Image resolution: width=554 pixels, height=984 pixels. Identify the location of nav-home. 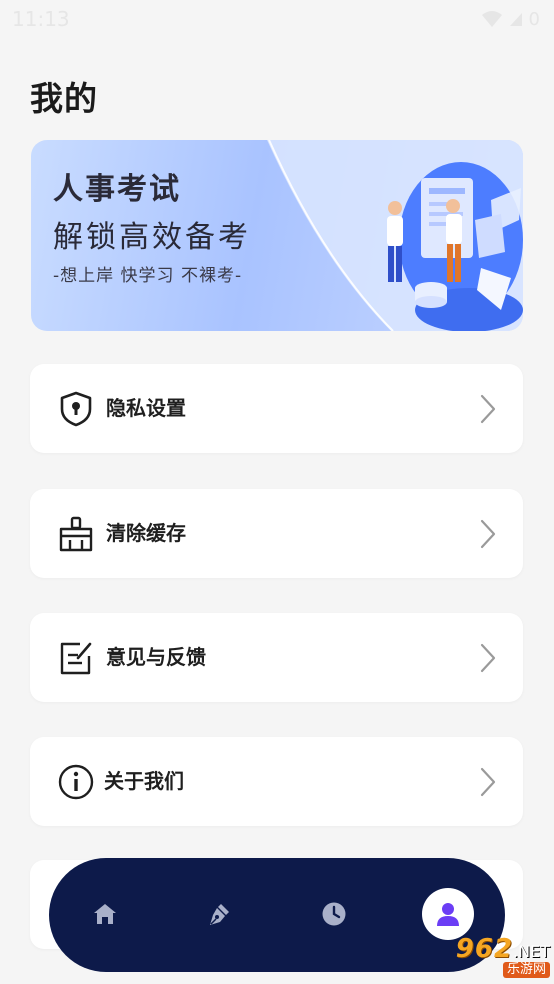
(105, 914).